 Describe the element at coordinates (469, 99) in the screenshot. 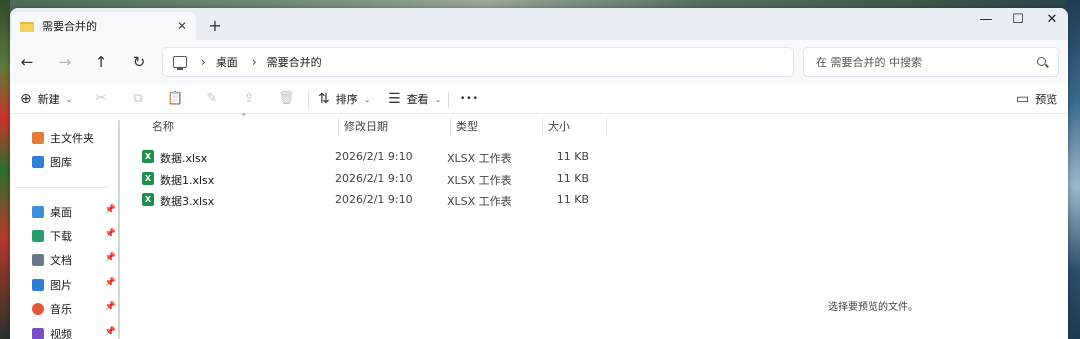

I see `more-options-button: •••` at that location.